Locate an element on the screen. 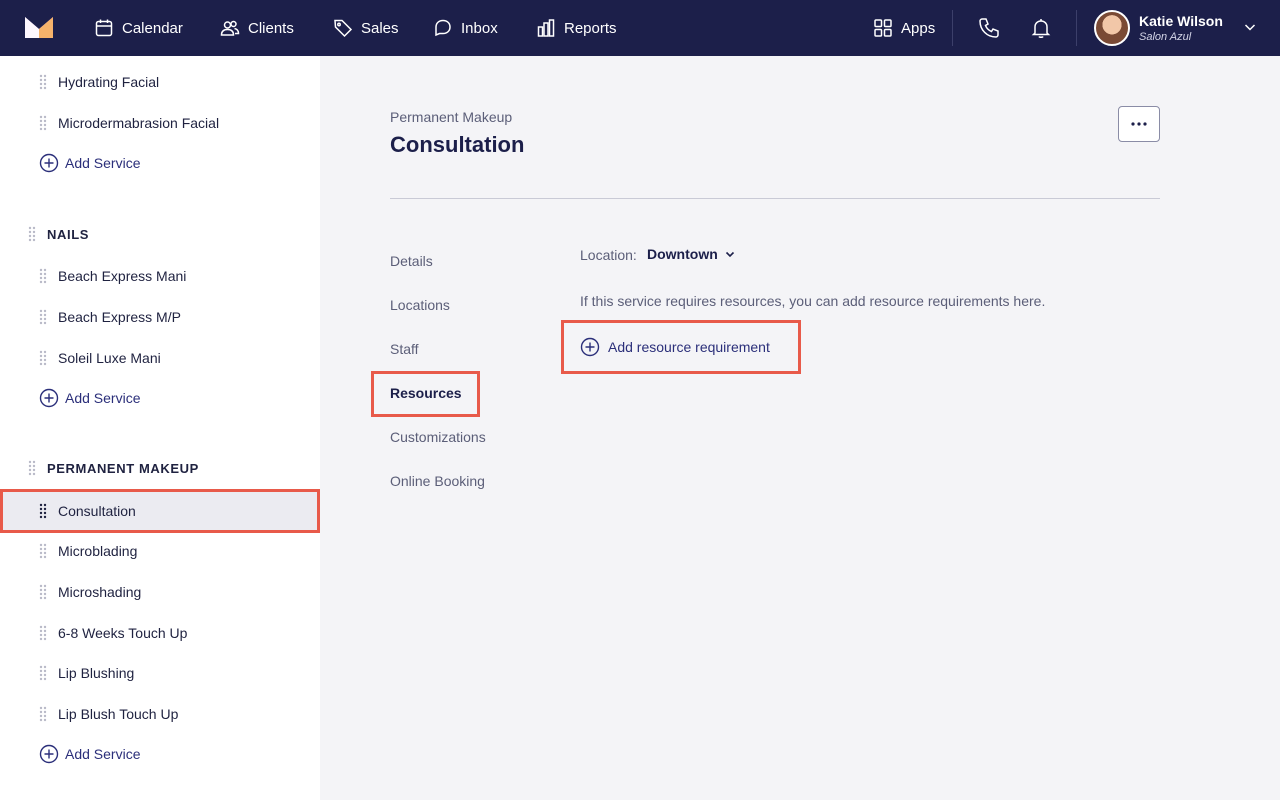 Image resolution: width=1280 pixels, height=800 pixels. bar-chart-icon is located at coordinates (546, 28).